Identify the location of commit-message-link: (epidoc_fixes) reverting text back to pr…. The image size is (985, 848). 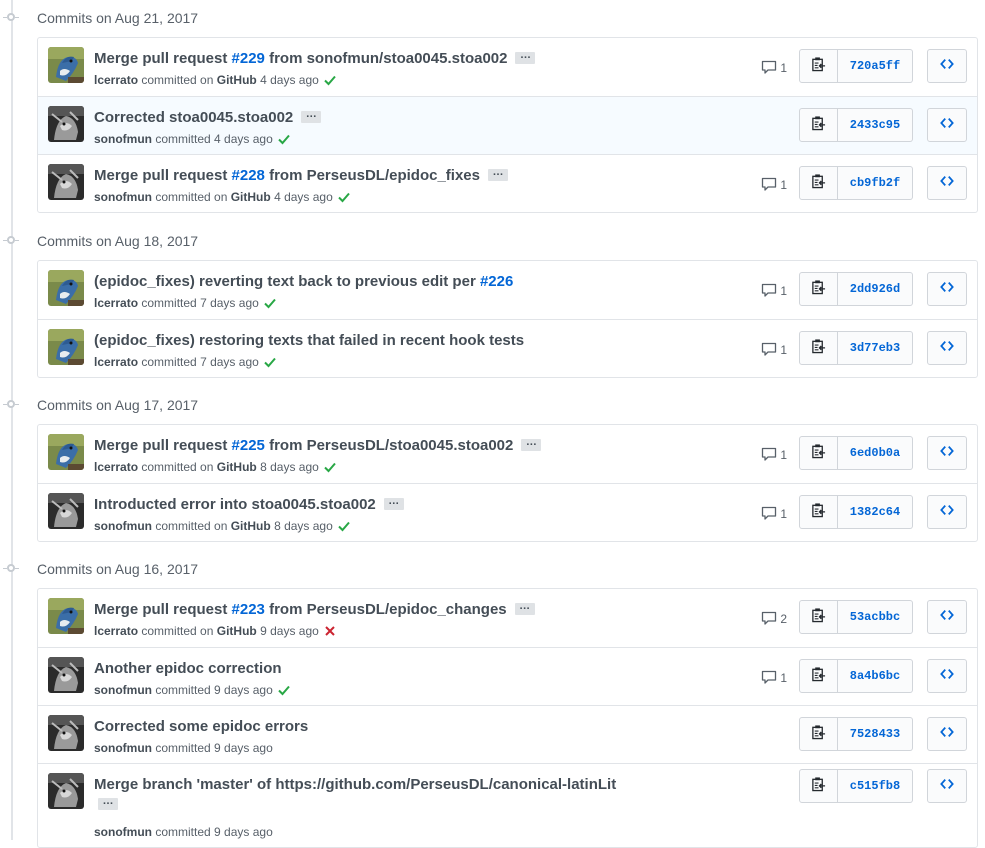
(287, 281).